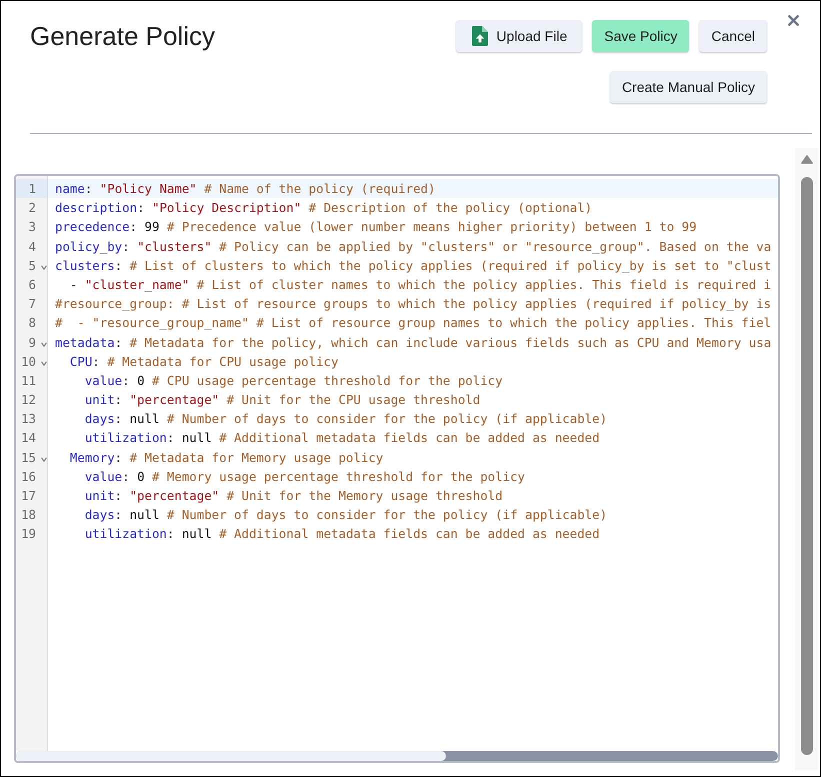  I want to click on save-policy-button: Save Policy, so click(641, 36).